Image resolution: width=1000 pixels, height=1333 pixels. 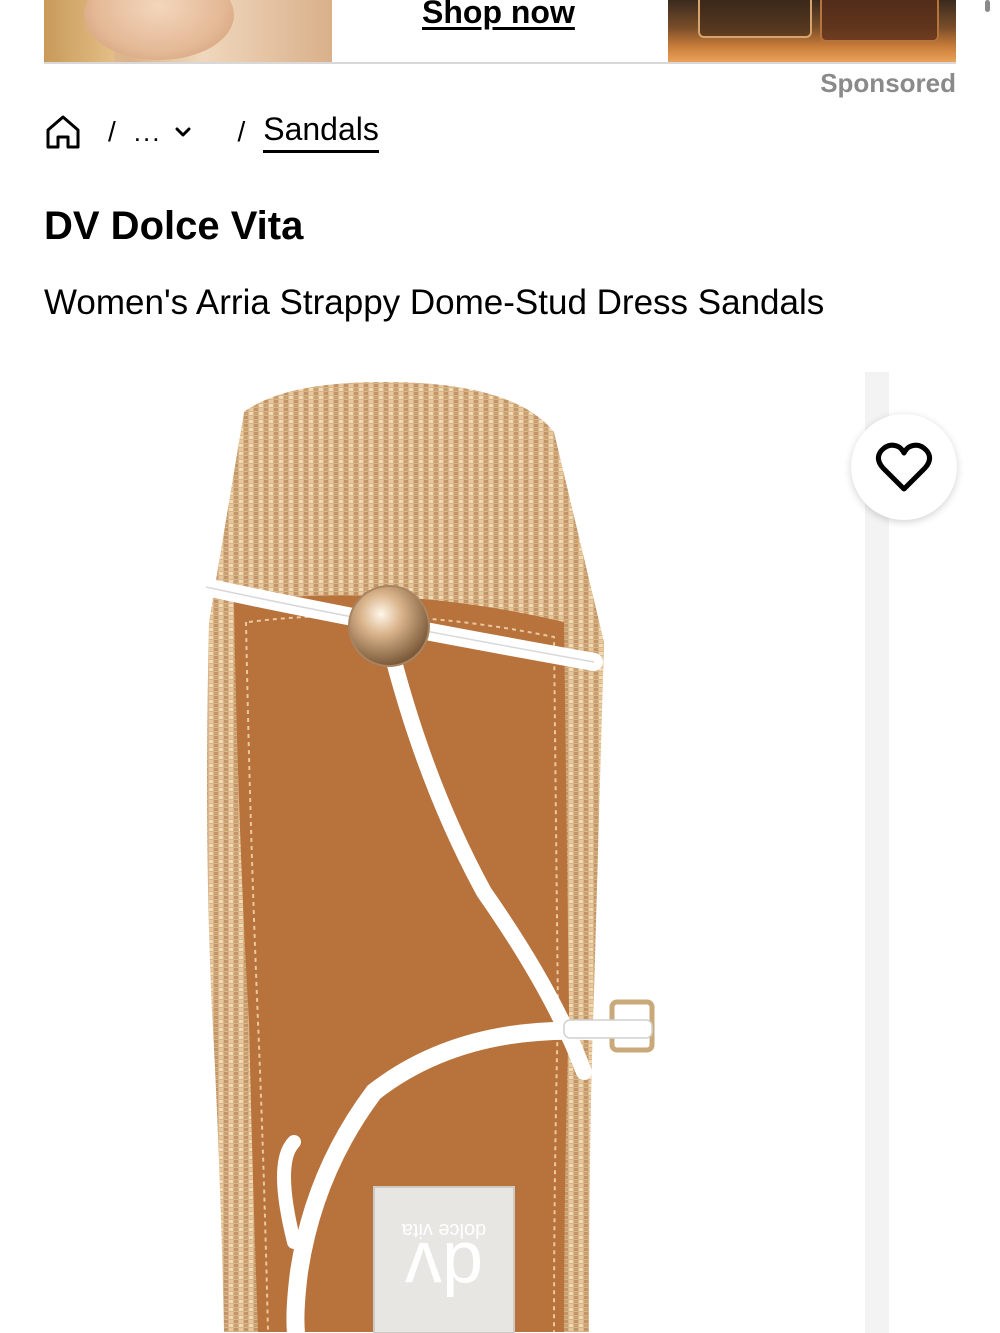 I want to click on sponsored-label: Sponsored, so click(x=888, y=83).